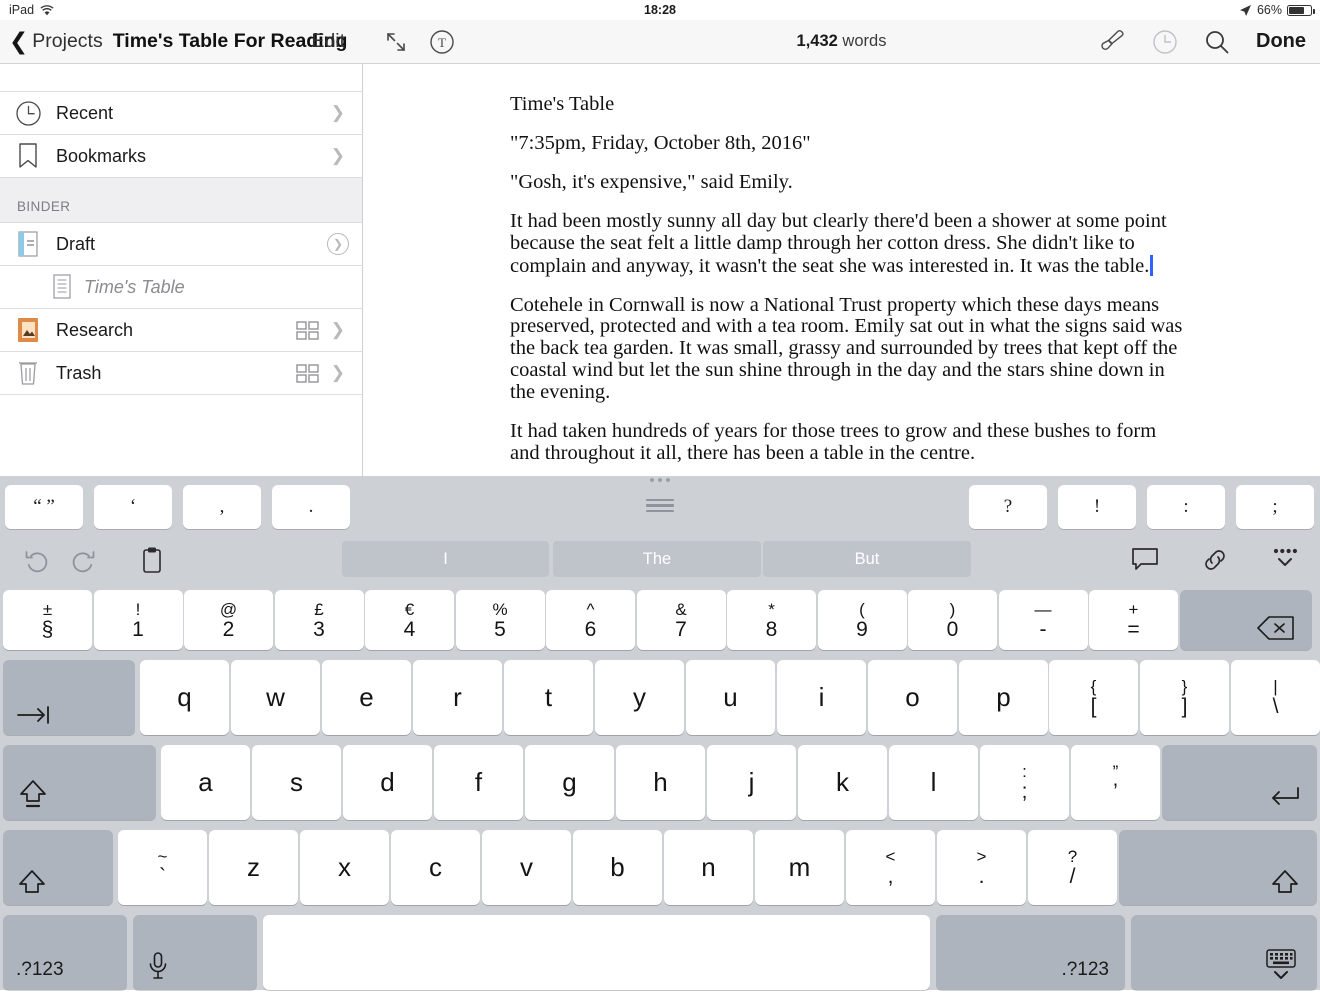  Describe the element at coordinates (1239, 782) in the screenshot. I see `return-key` at that location.